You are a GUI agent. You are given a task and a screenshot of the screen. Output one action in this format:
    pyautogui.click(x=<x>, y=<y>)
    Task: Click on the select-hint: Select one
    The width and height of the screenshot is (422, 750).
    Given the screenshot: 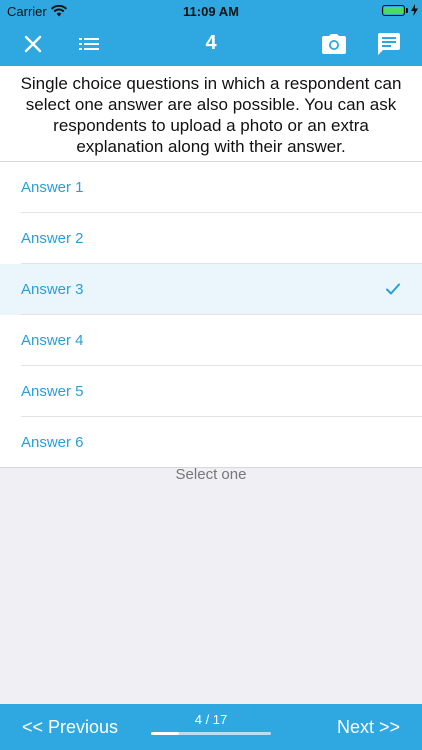 What is the action you would take?
    pyautogui.click(x=211, y=474)
    